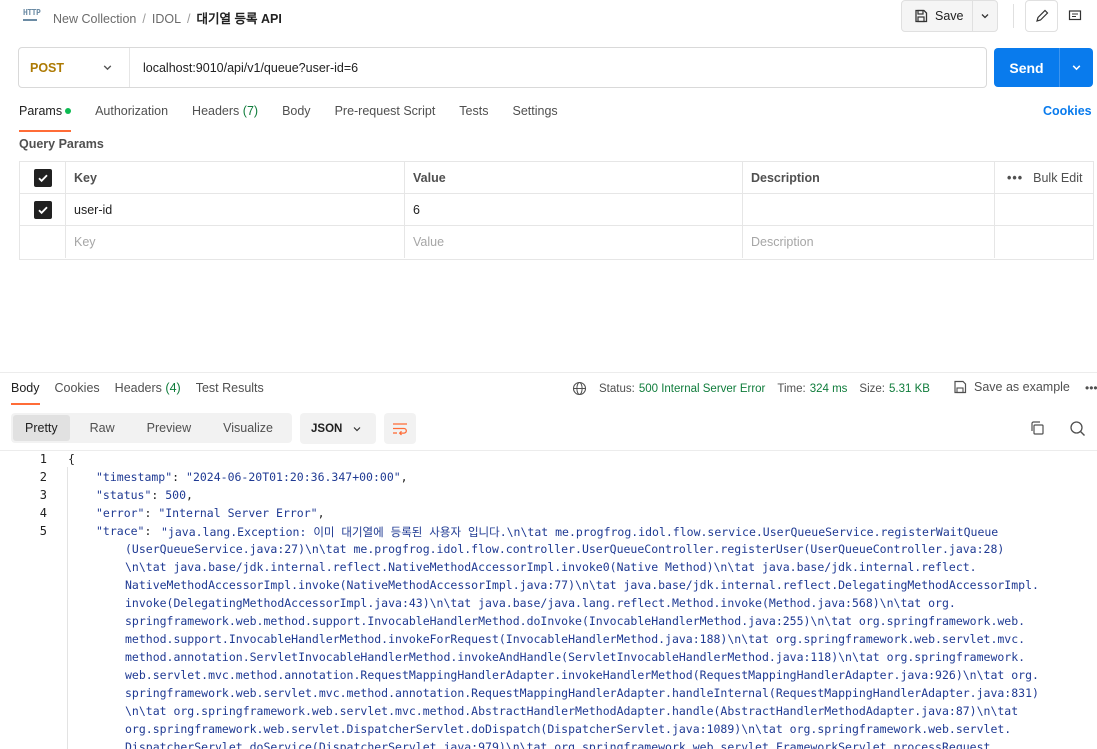  Describe the element at coordinates (32, 16) in the screenshot. I see `http-icon: HTTP` at that location.